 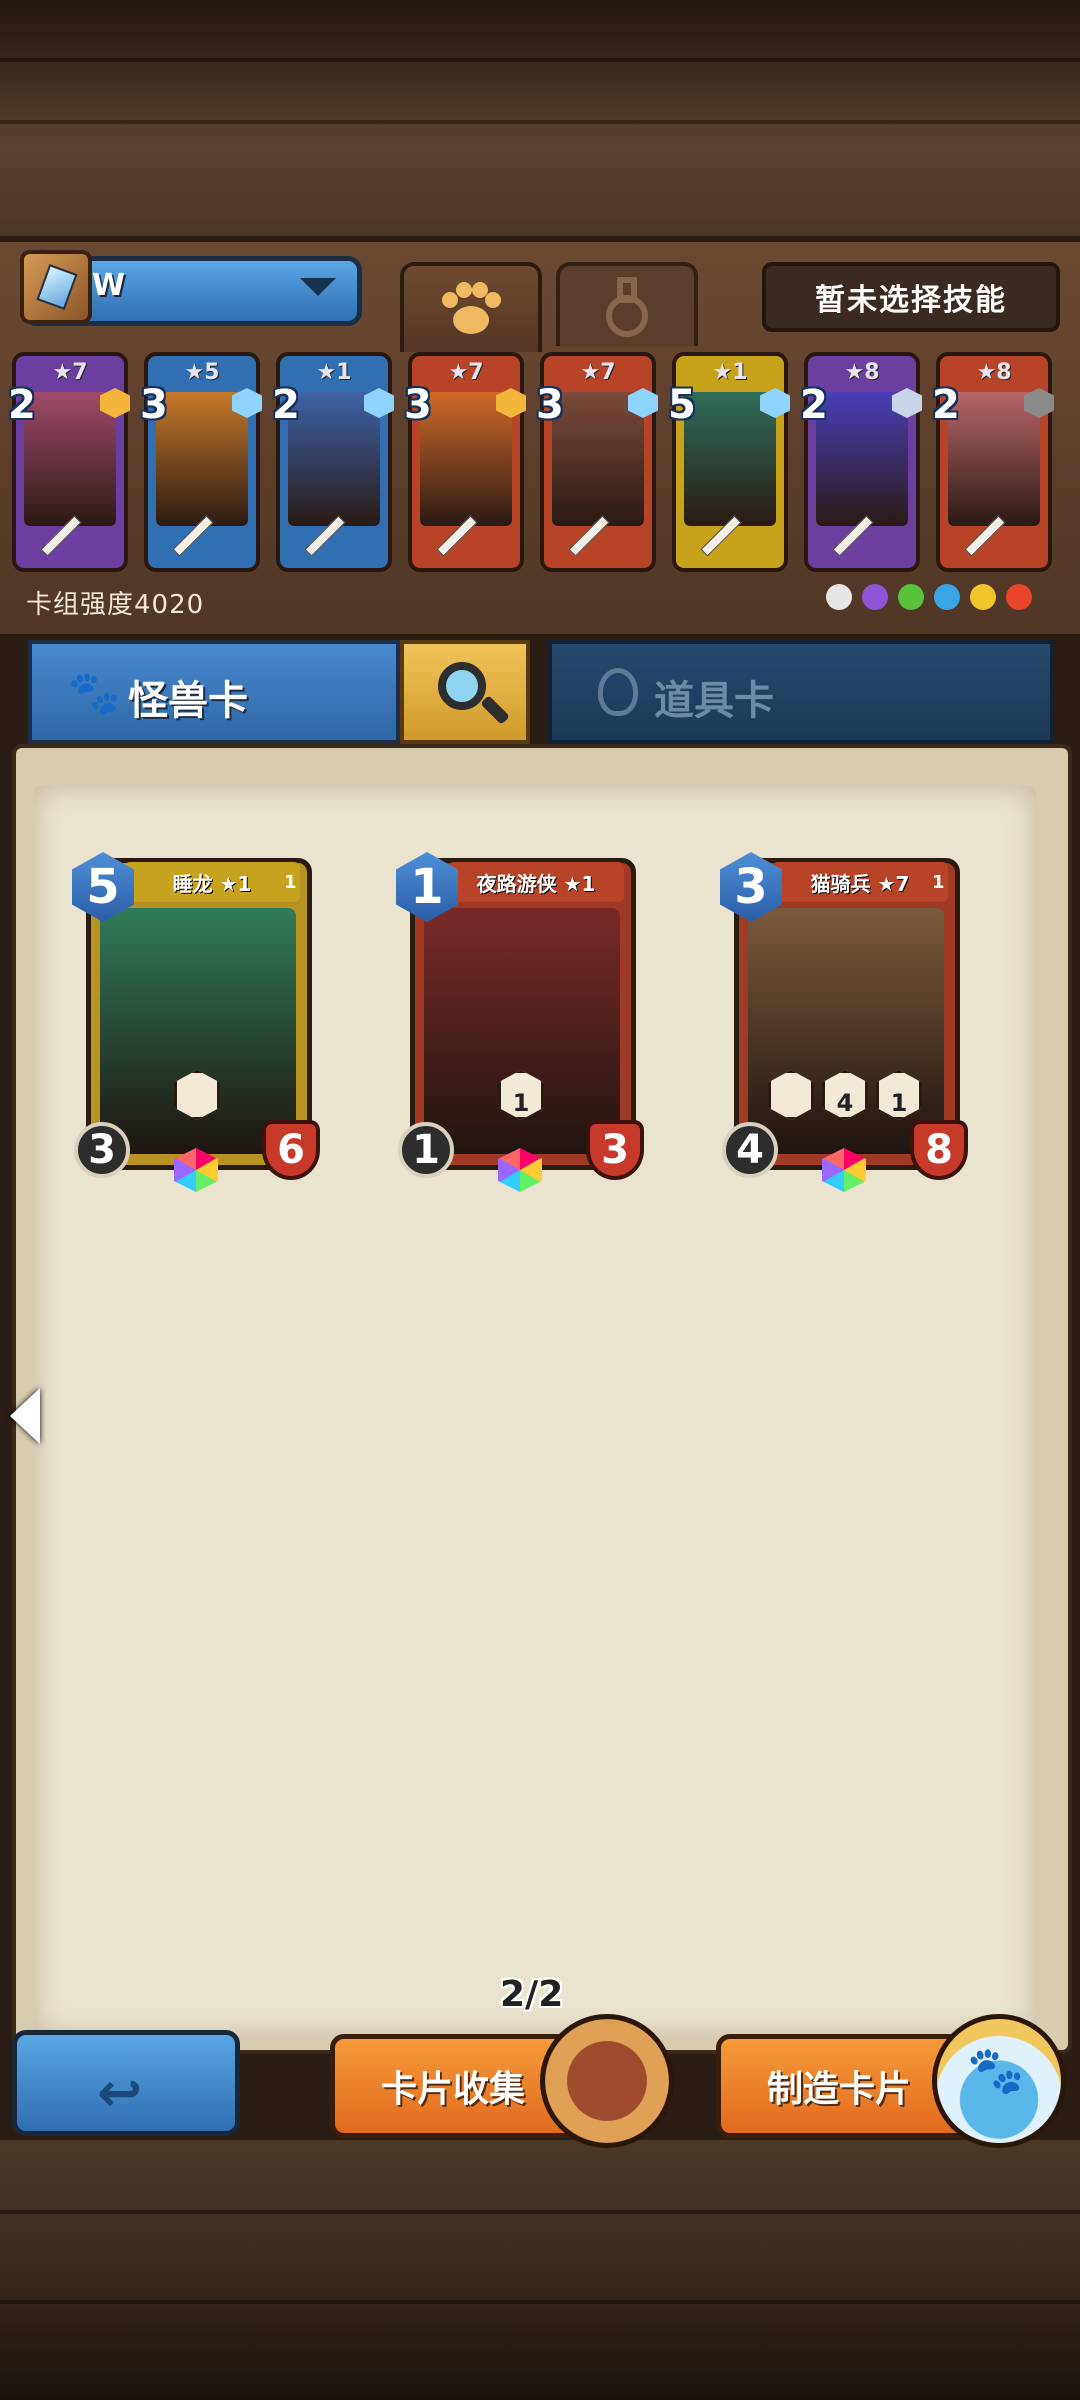 I want to click on fire-icon, so click(x=1019, y=597).